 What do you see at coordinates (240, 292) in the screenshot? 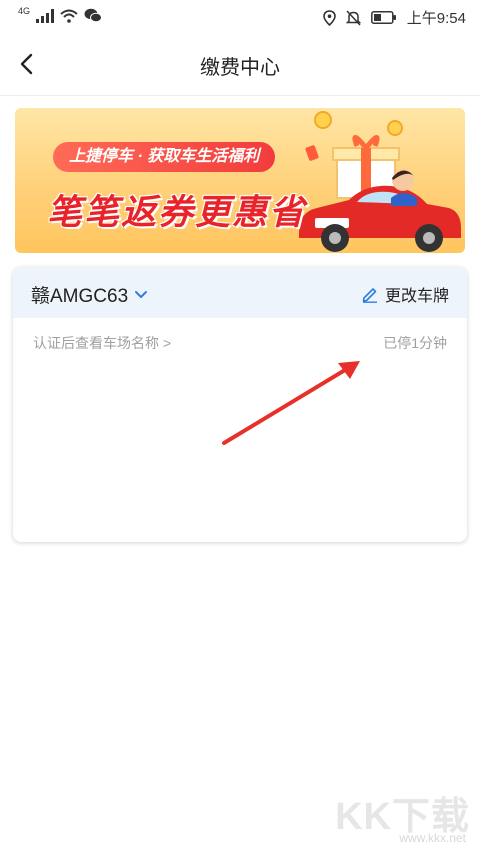
I see `card-header: 赣AMGC63 更改车牌` at bounding box center [240, 292].